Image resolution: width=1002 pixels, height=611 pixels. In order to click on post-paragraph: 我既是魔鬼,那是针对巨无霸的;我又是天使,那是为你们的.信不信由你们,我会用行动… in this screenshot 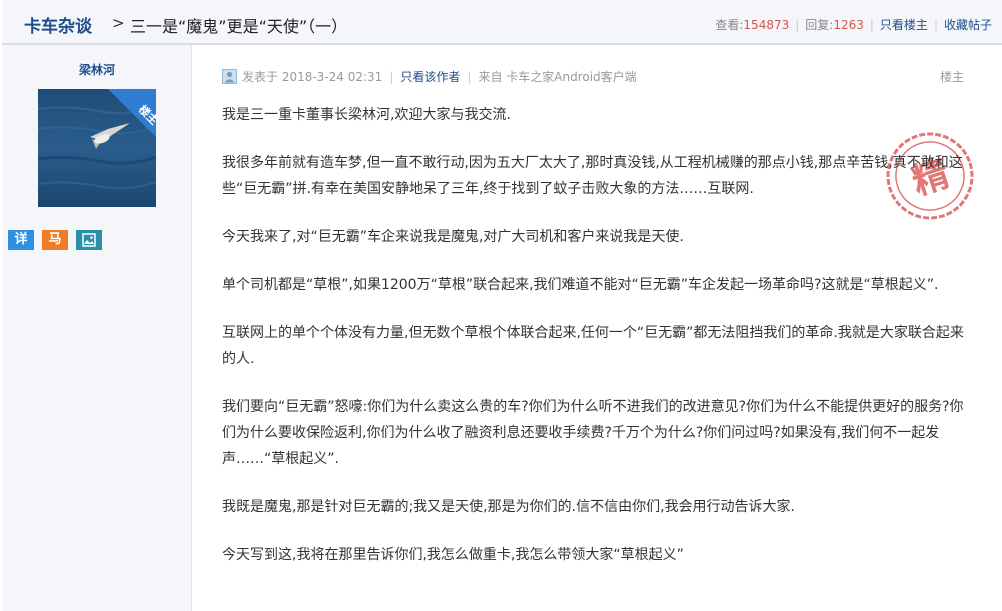, I will do `click(508, 507)`.